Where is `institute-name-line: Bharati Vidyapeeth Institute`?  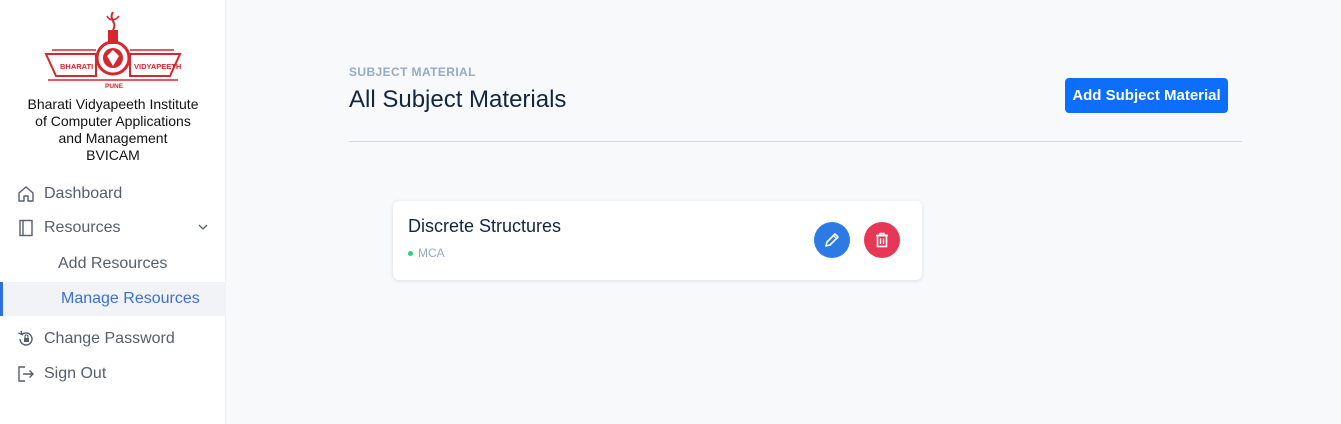
institute-name-line: Bharati Vidyapeeth Institute is located at coordinates (113, 104).